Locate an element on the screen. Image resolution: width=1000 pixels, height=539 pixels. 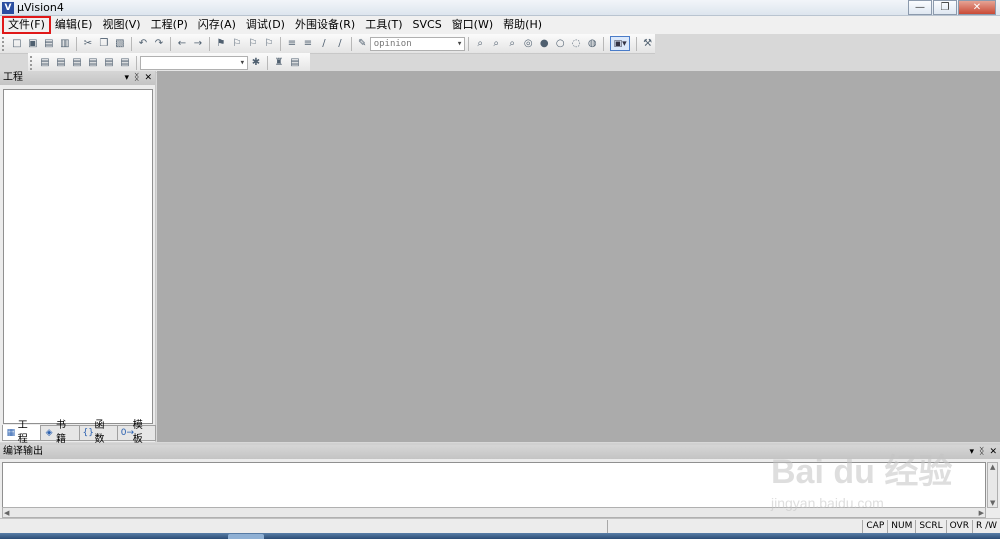
scroll-left-icon: ◀ is located at coordinates (6, 513).